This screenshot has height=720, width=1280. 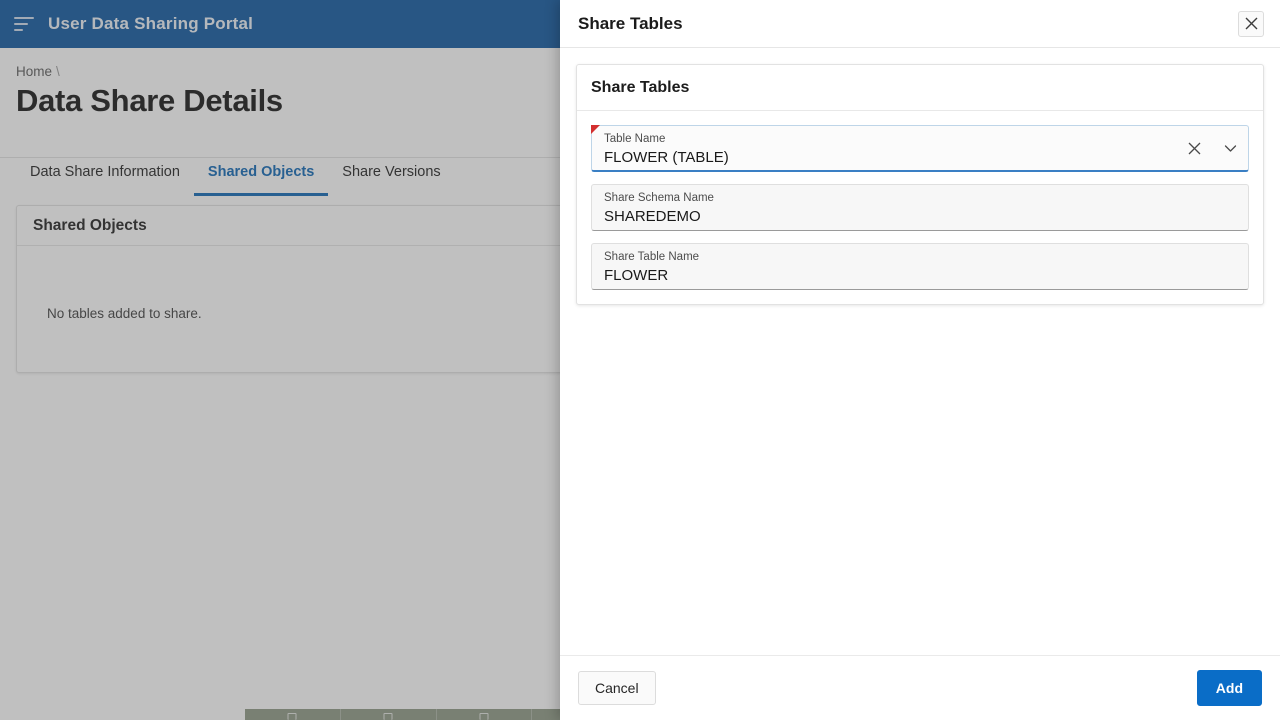 I want to click on chevron-down-icon, so click(x=1230, y=148).